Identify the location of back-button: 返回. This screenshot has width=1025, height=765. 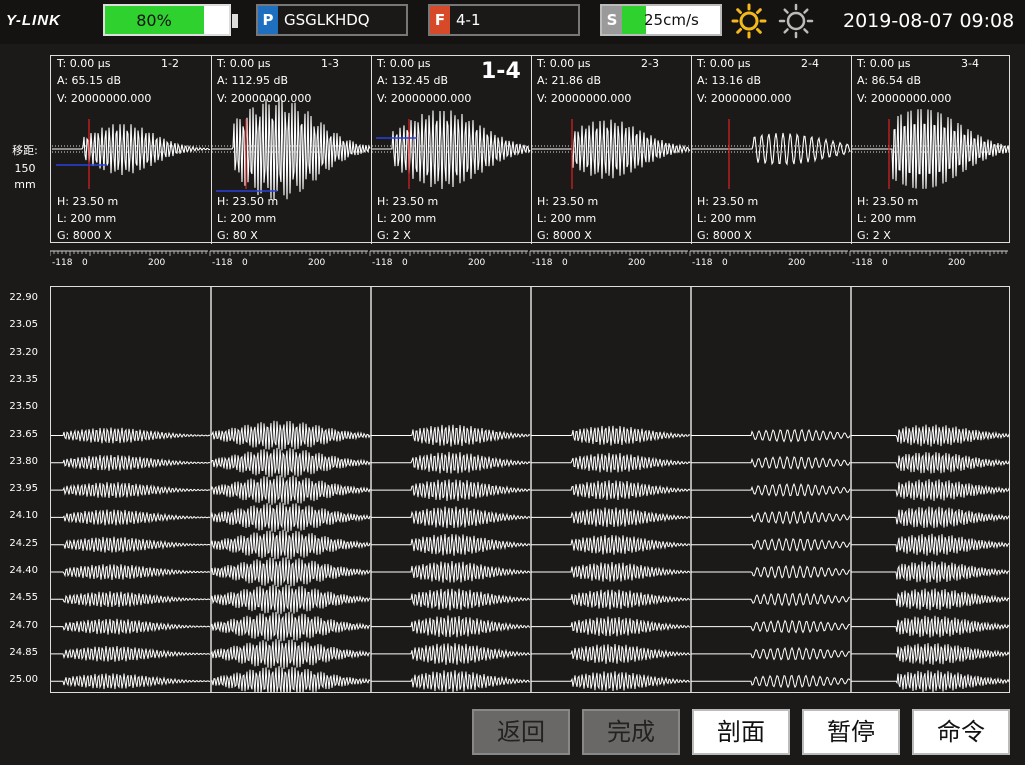
(521, 732).